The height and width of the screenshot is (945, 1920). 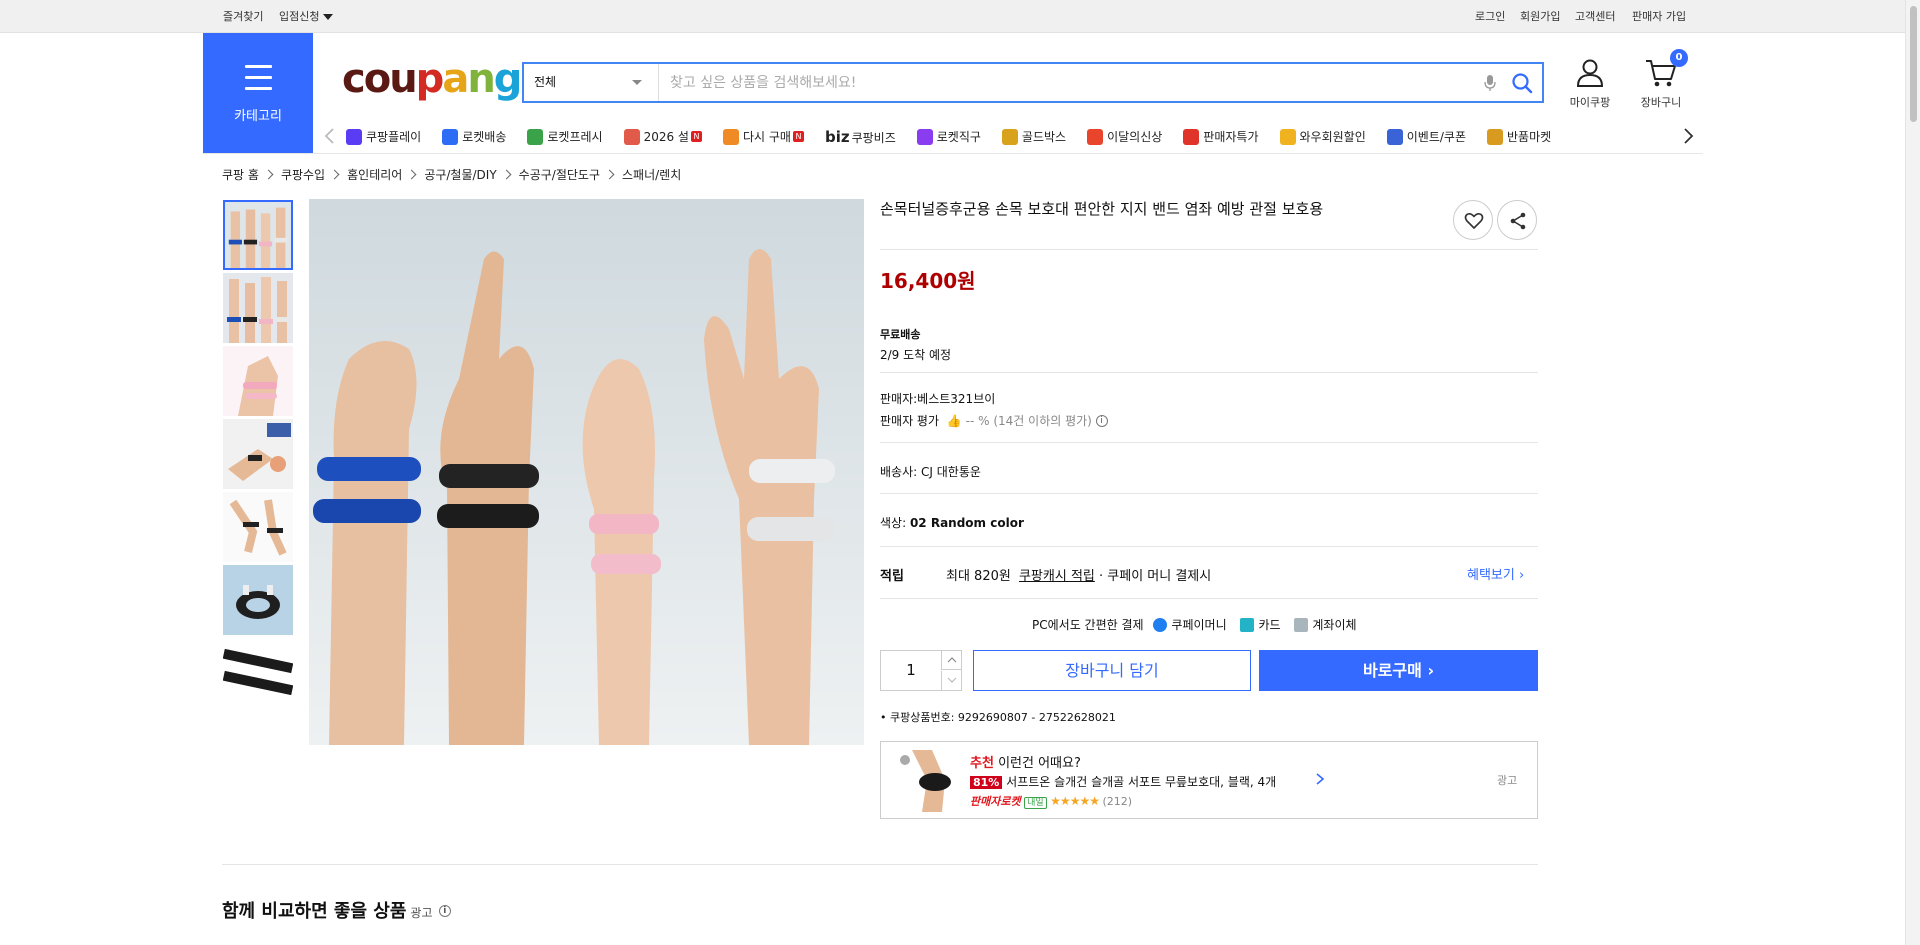 What do you see at coordinates (998, 717) in the screenshot?
I see `product-number: • 쿠팡상품번호: 9292690807 - 27522628021` at bounding box center [998, 717].